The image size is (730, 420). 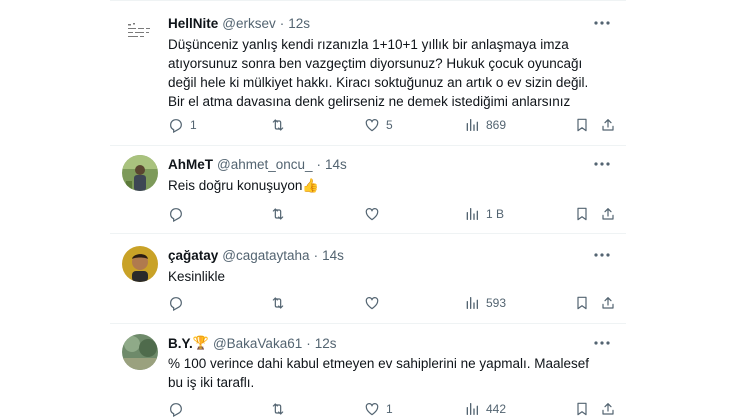 I want to click on tweet-text-row: Reis doğru konuşuyon👍, so click(x=383, y=185).